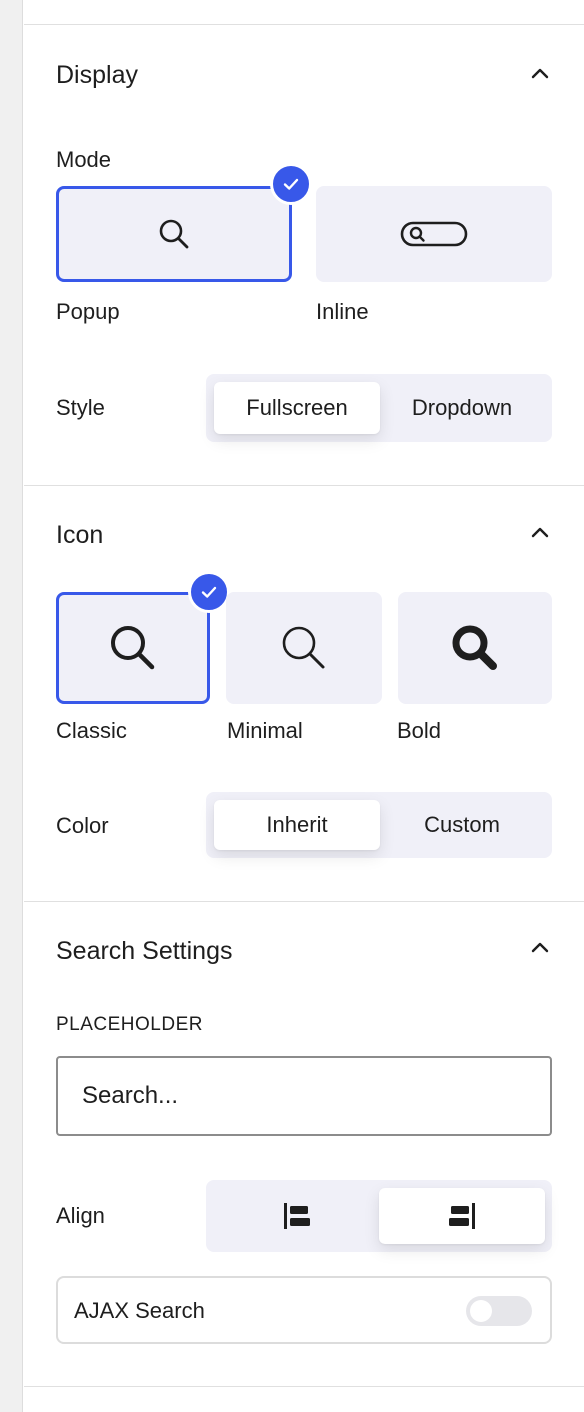  Describe the element at coordinates (304, 1096) in the screenshot. I see `placeholder-input` at that location.